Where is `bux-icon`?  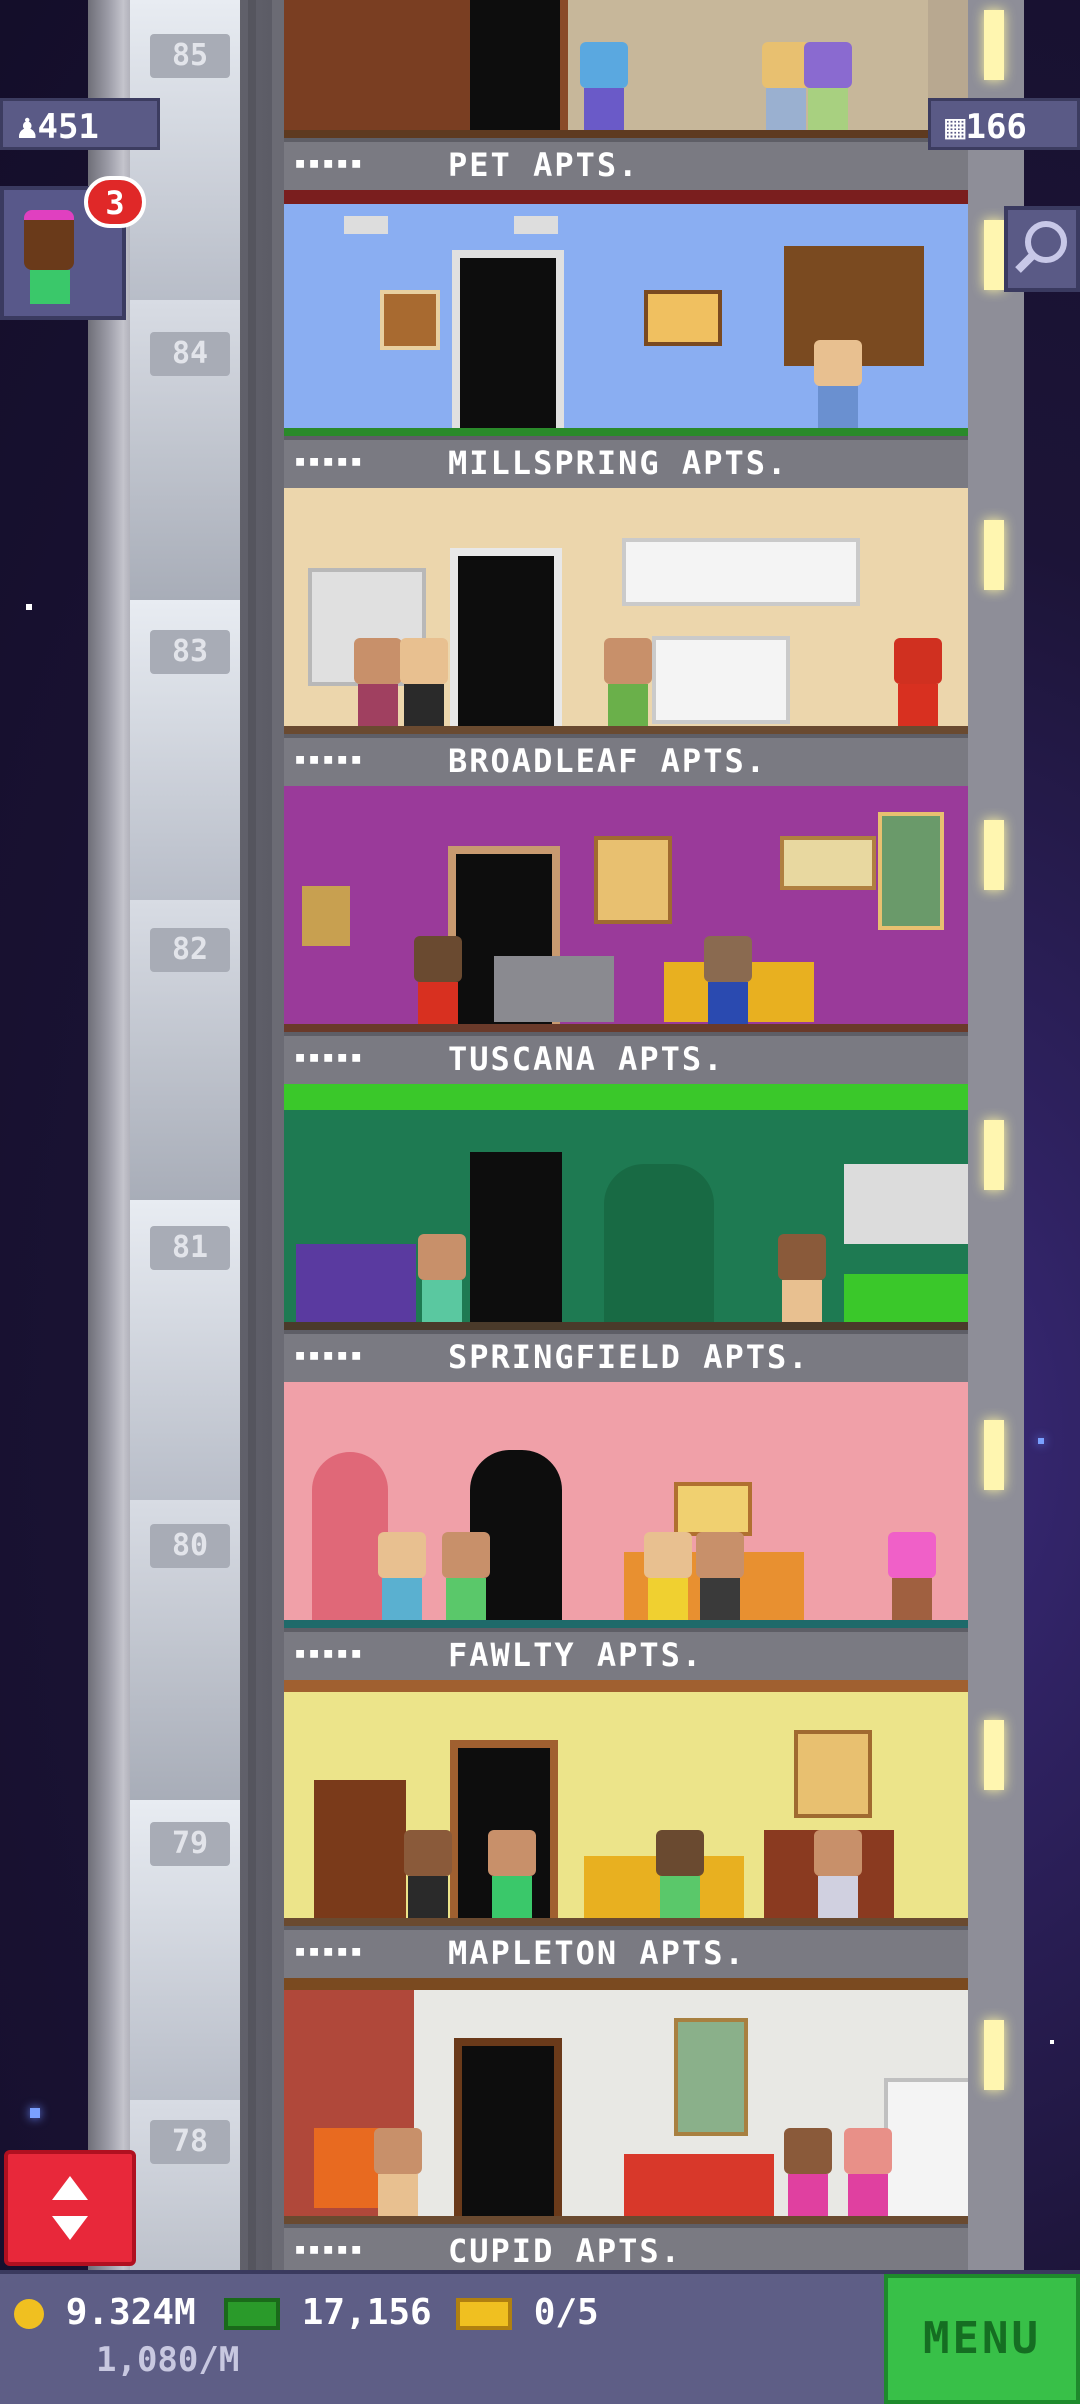
bux-icon is located at coordinates (252, 2314).